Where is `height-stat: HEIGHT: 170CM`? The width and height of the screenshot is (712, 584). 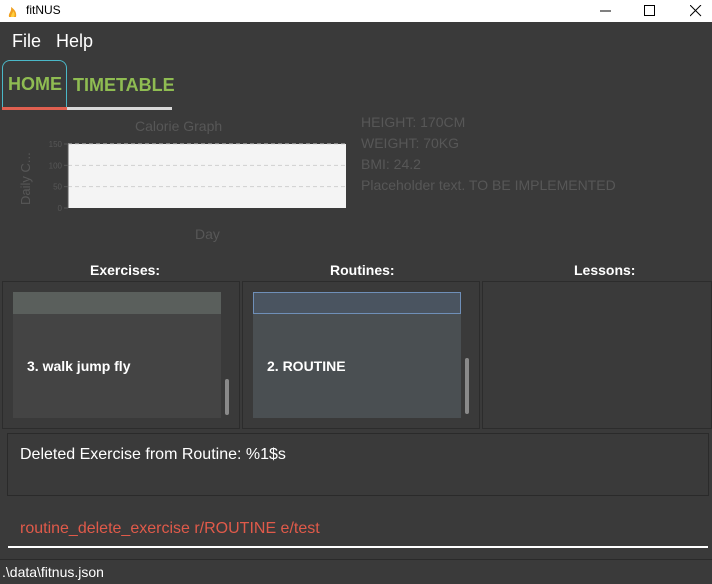
height-stat: HEIGHT: 170CM is located at coordinates (413, 122).